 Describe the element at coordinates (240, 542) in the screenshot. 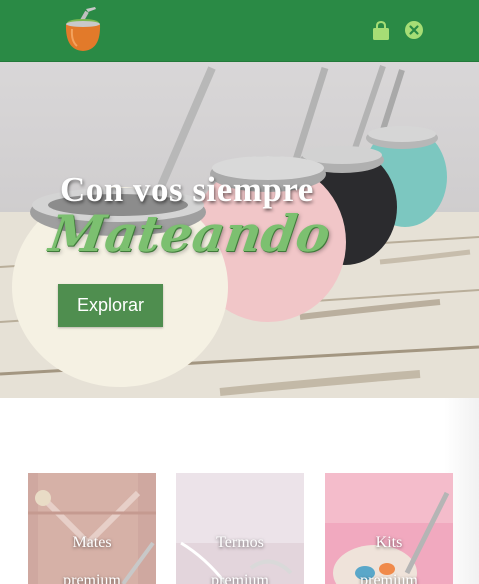

I see `category-title-line1: Termos` at that location.